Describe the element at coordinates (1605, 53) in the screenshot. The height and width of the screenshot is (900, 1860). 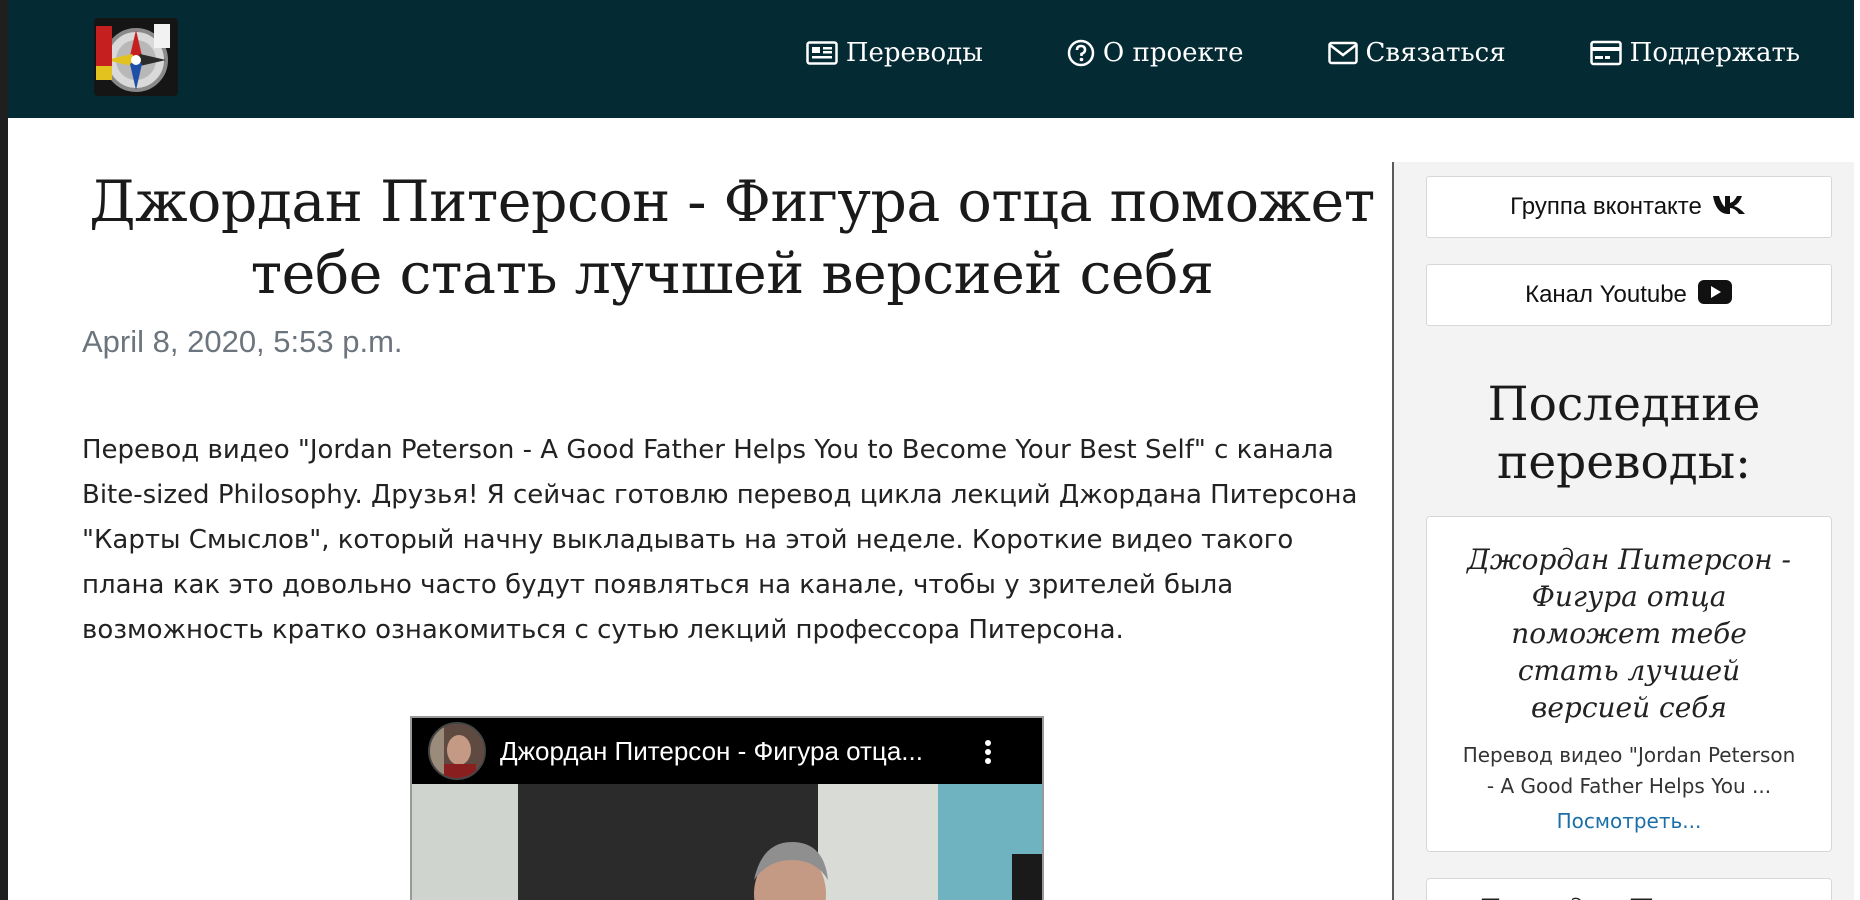
I see `credit-card-icon` at that location.